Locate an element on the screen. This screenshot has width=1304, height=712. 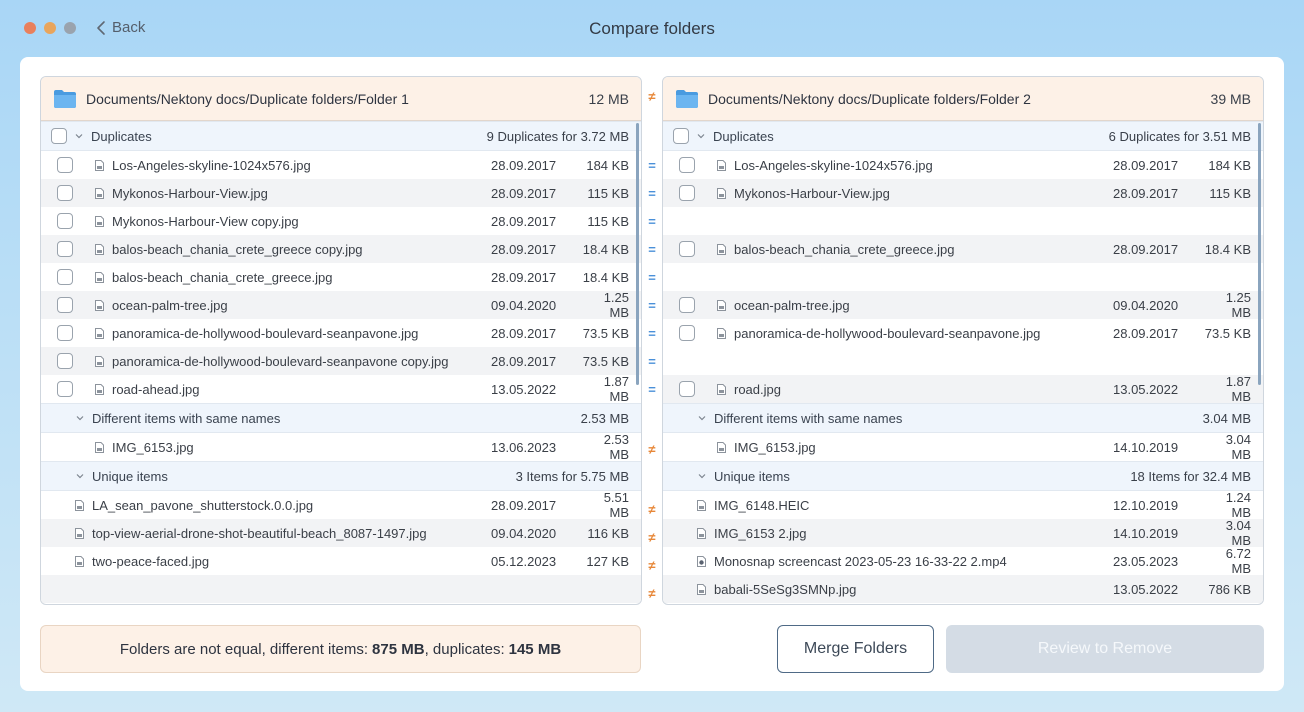
duplicates-section: Duplicates 9 Duplicates for 3.72 MB is located at coordinates (341, 136).